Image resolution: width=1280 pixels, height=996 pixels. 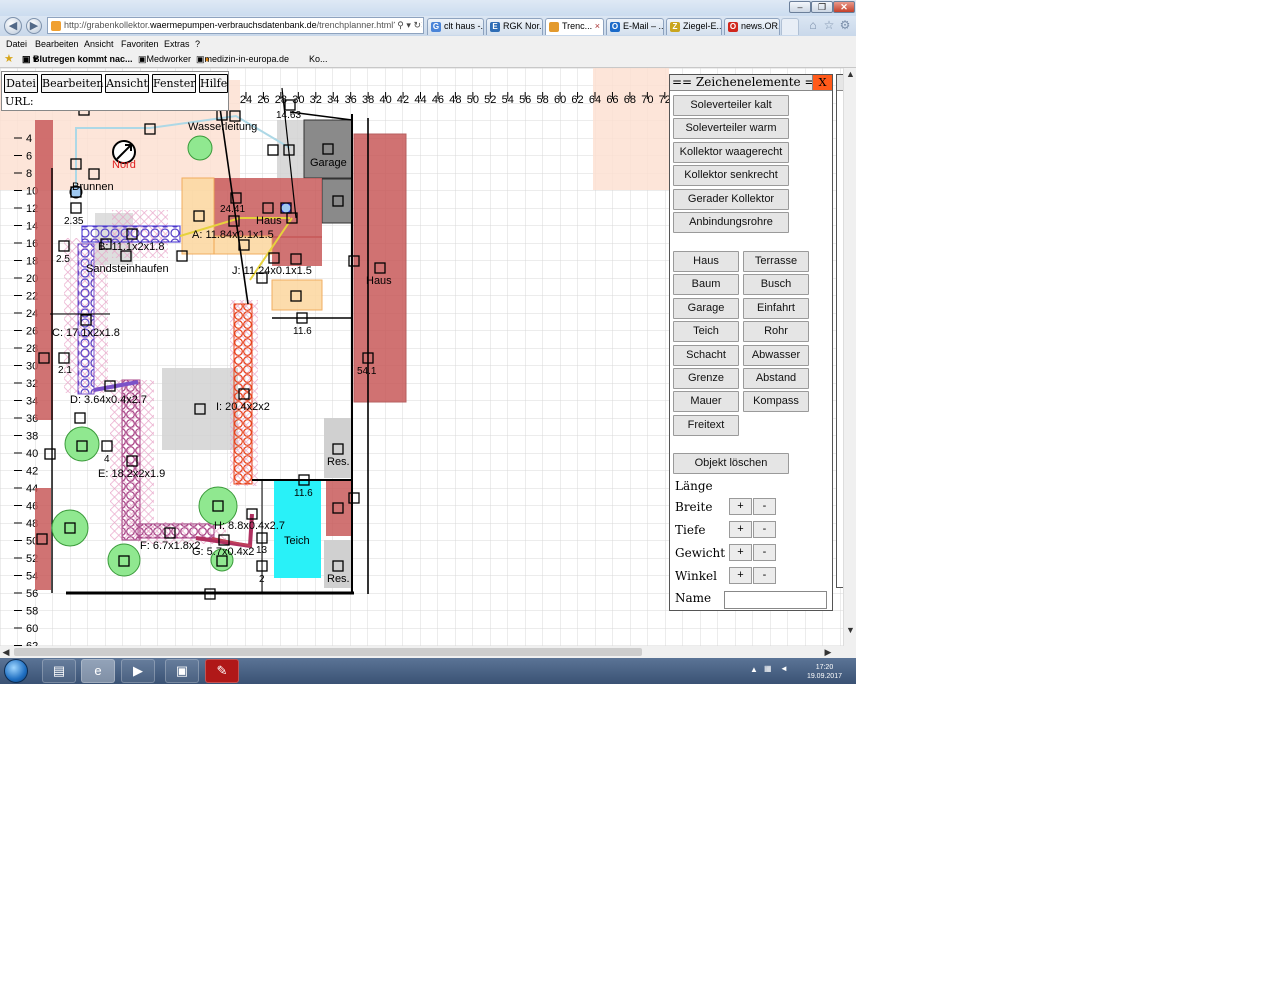 What do you see at coordinates (844, 7) in the screenshot?
I see `close-window-button: ✕` at bounding box center [844, 7].